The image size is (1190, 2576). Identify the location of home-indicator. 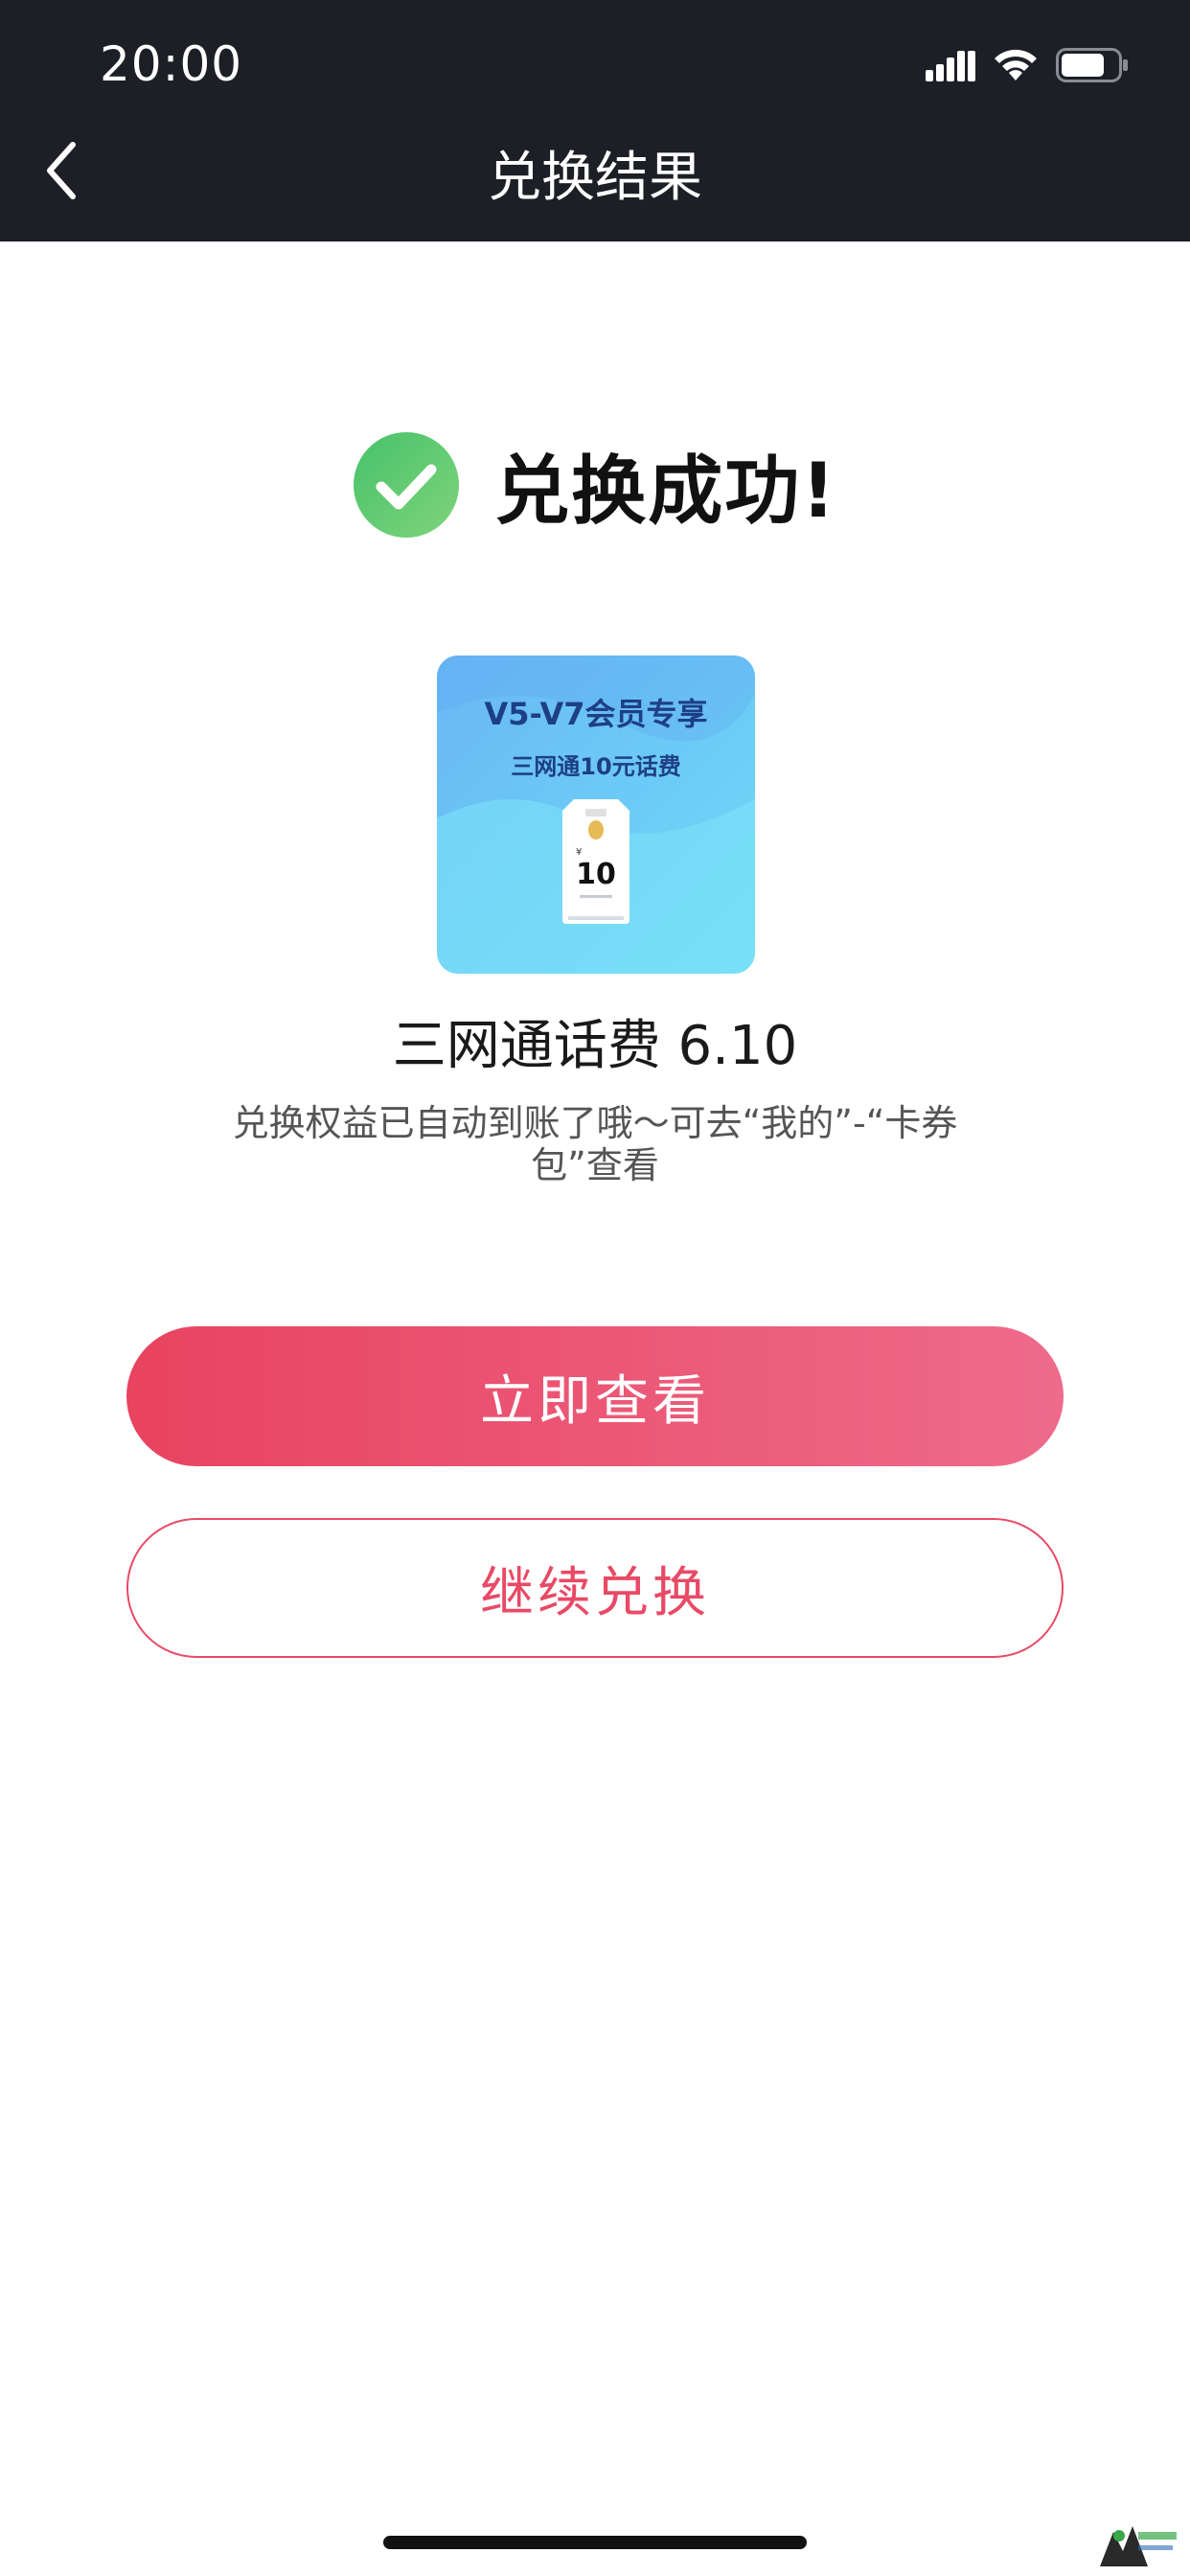
(595, 2542).